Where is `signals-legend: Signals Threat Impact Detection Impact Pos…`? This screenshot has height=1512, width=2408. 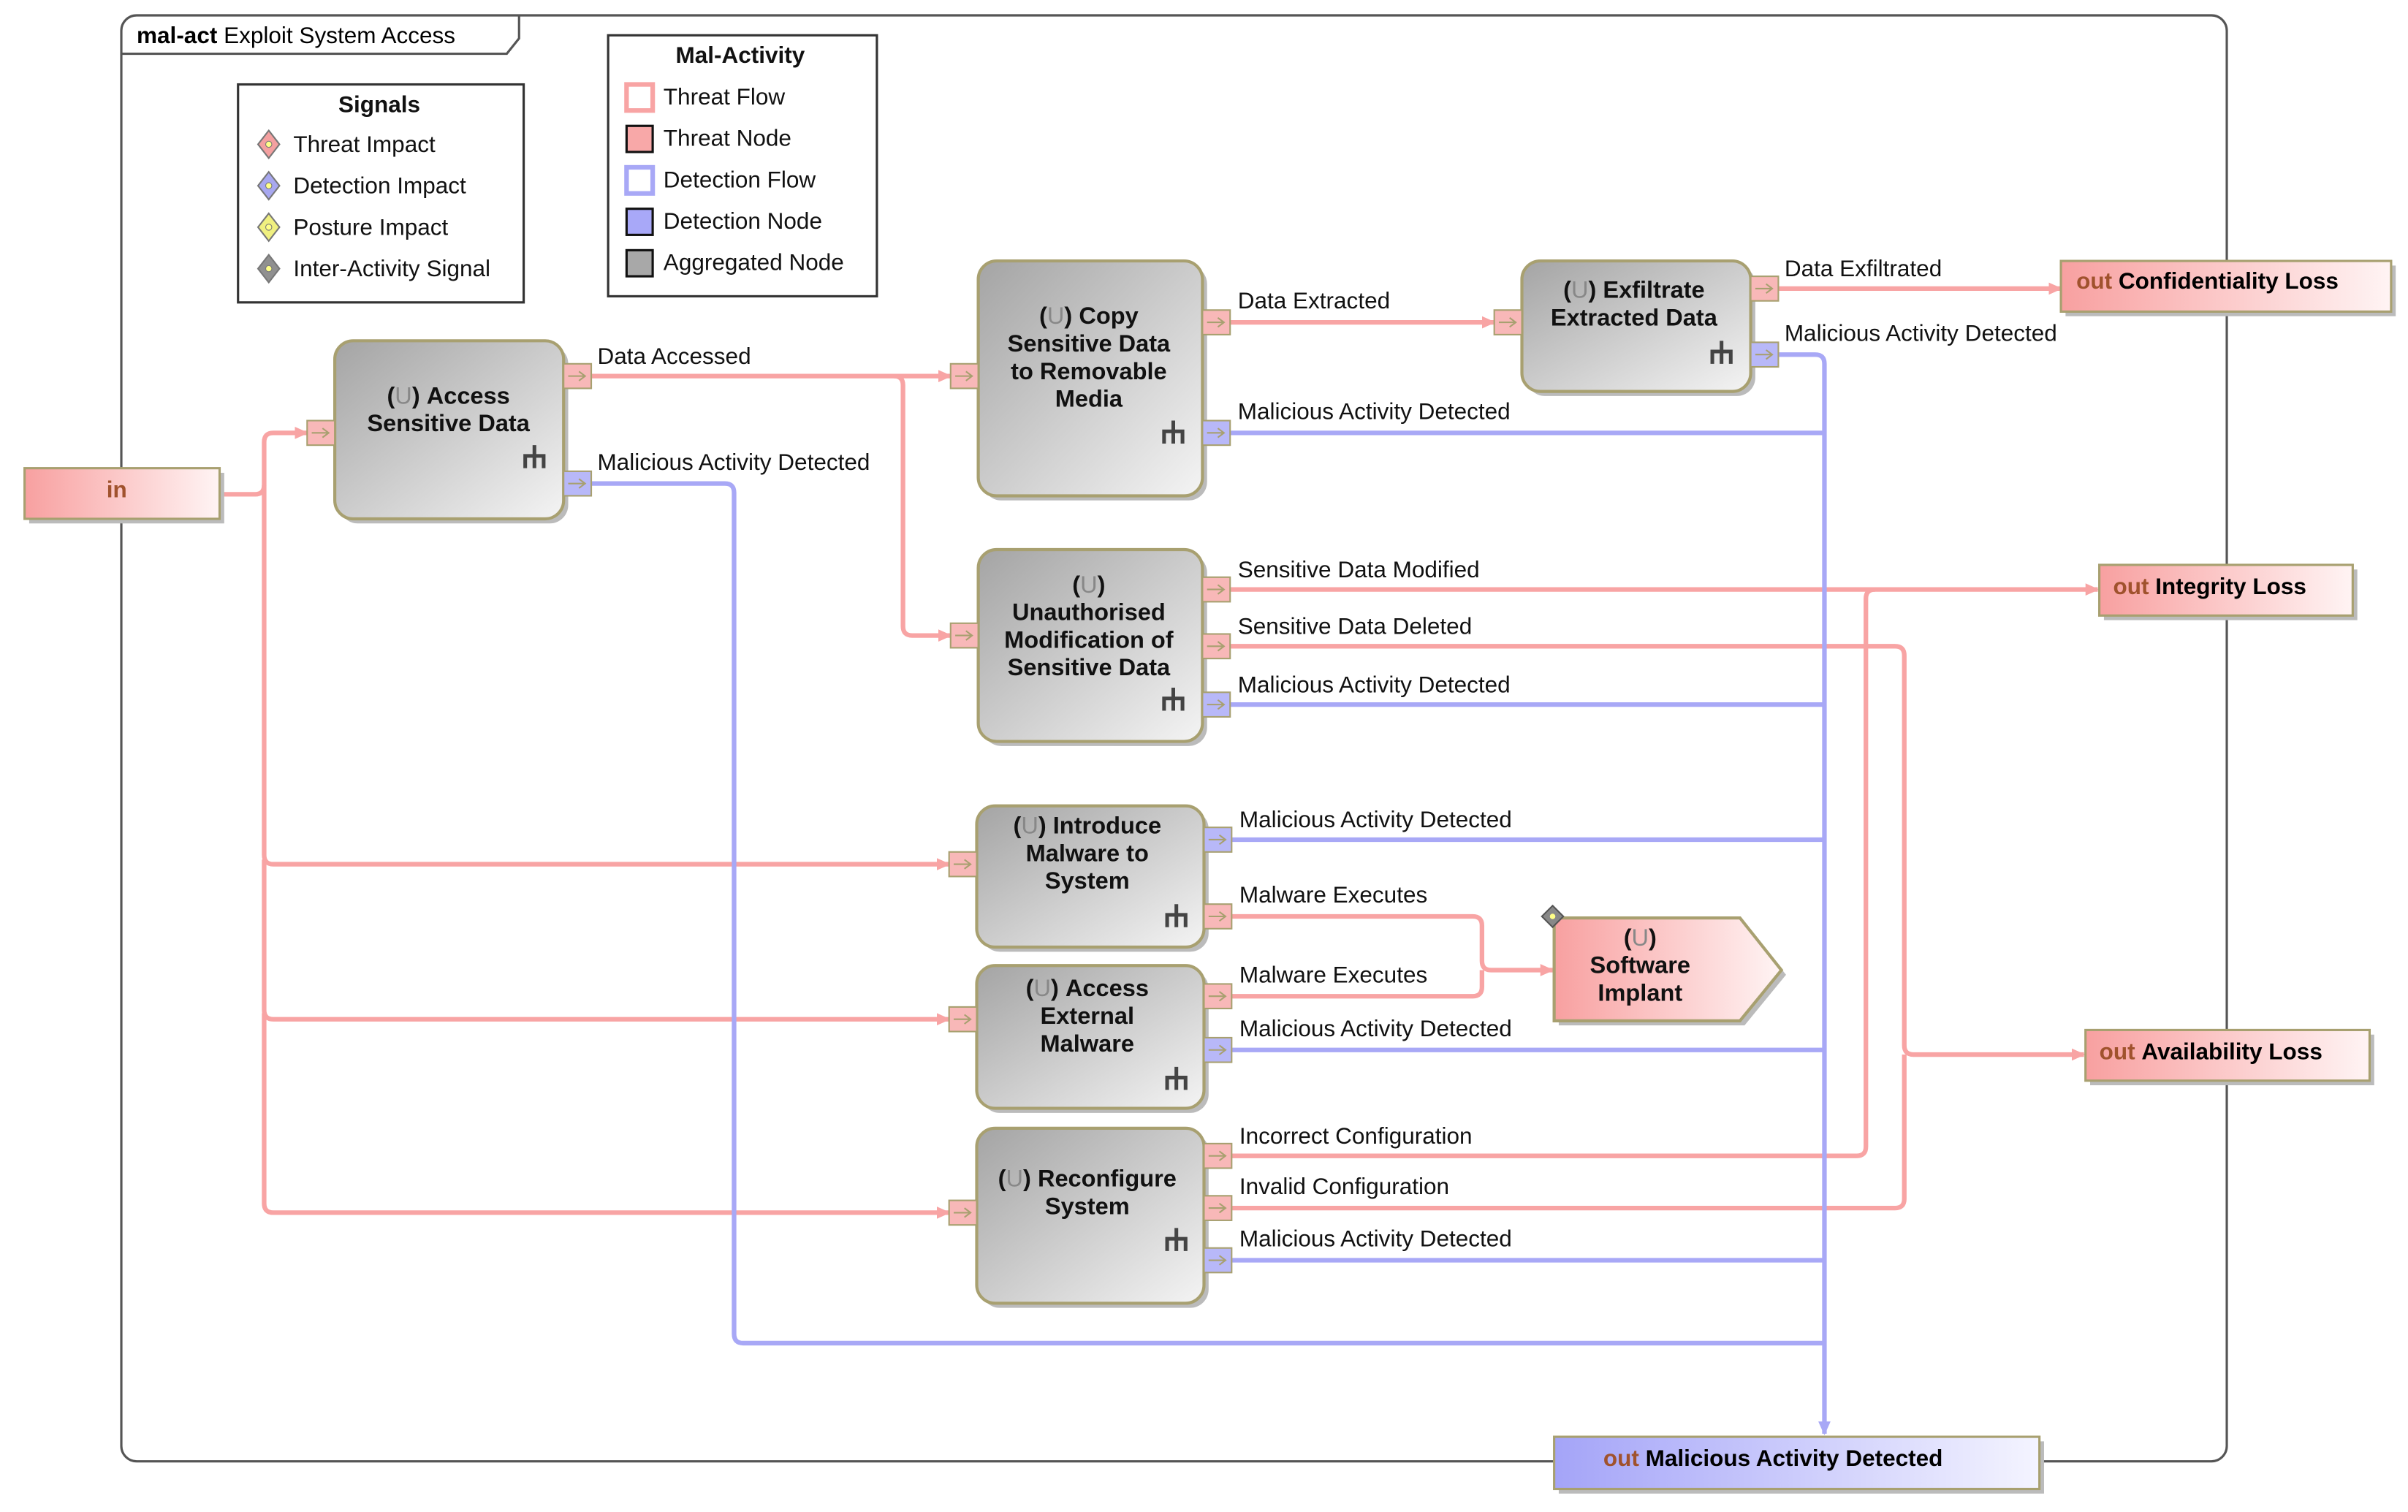
signals-legend: Signals Threat Impact Detection Impact Pos… is located at coordinates (381, 194).